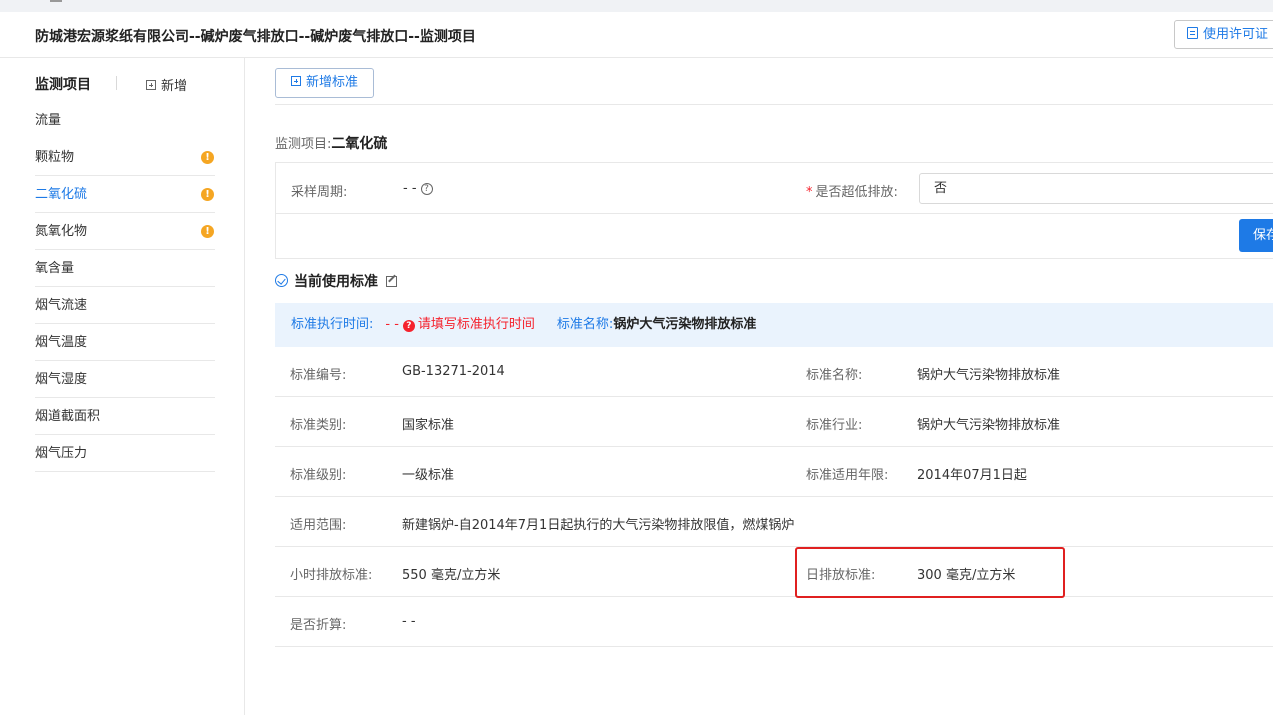 The image size is (1273, 715). I want to click on ultra-low-label: * 是否超低排放:, so click(852, 190).